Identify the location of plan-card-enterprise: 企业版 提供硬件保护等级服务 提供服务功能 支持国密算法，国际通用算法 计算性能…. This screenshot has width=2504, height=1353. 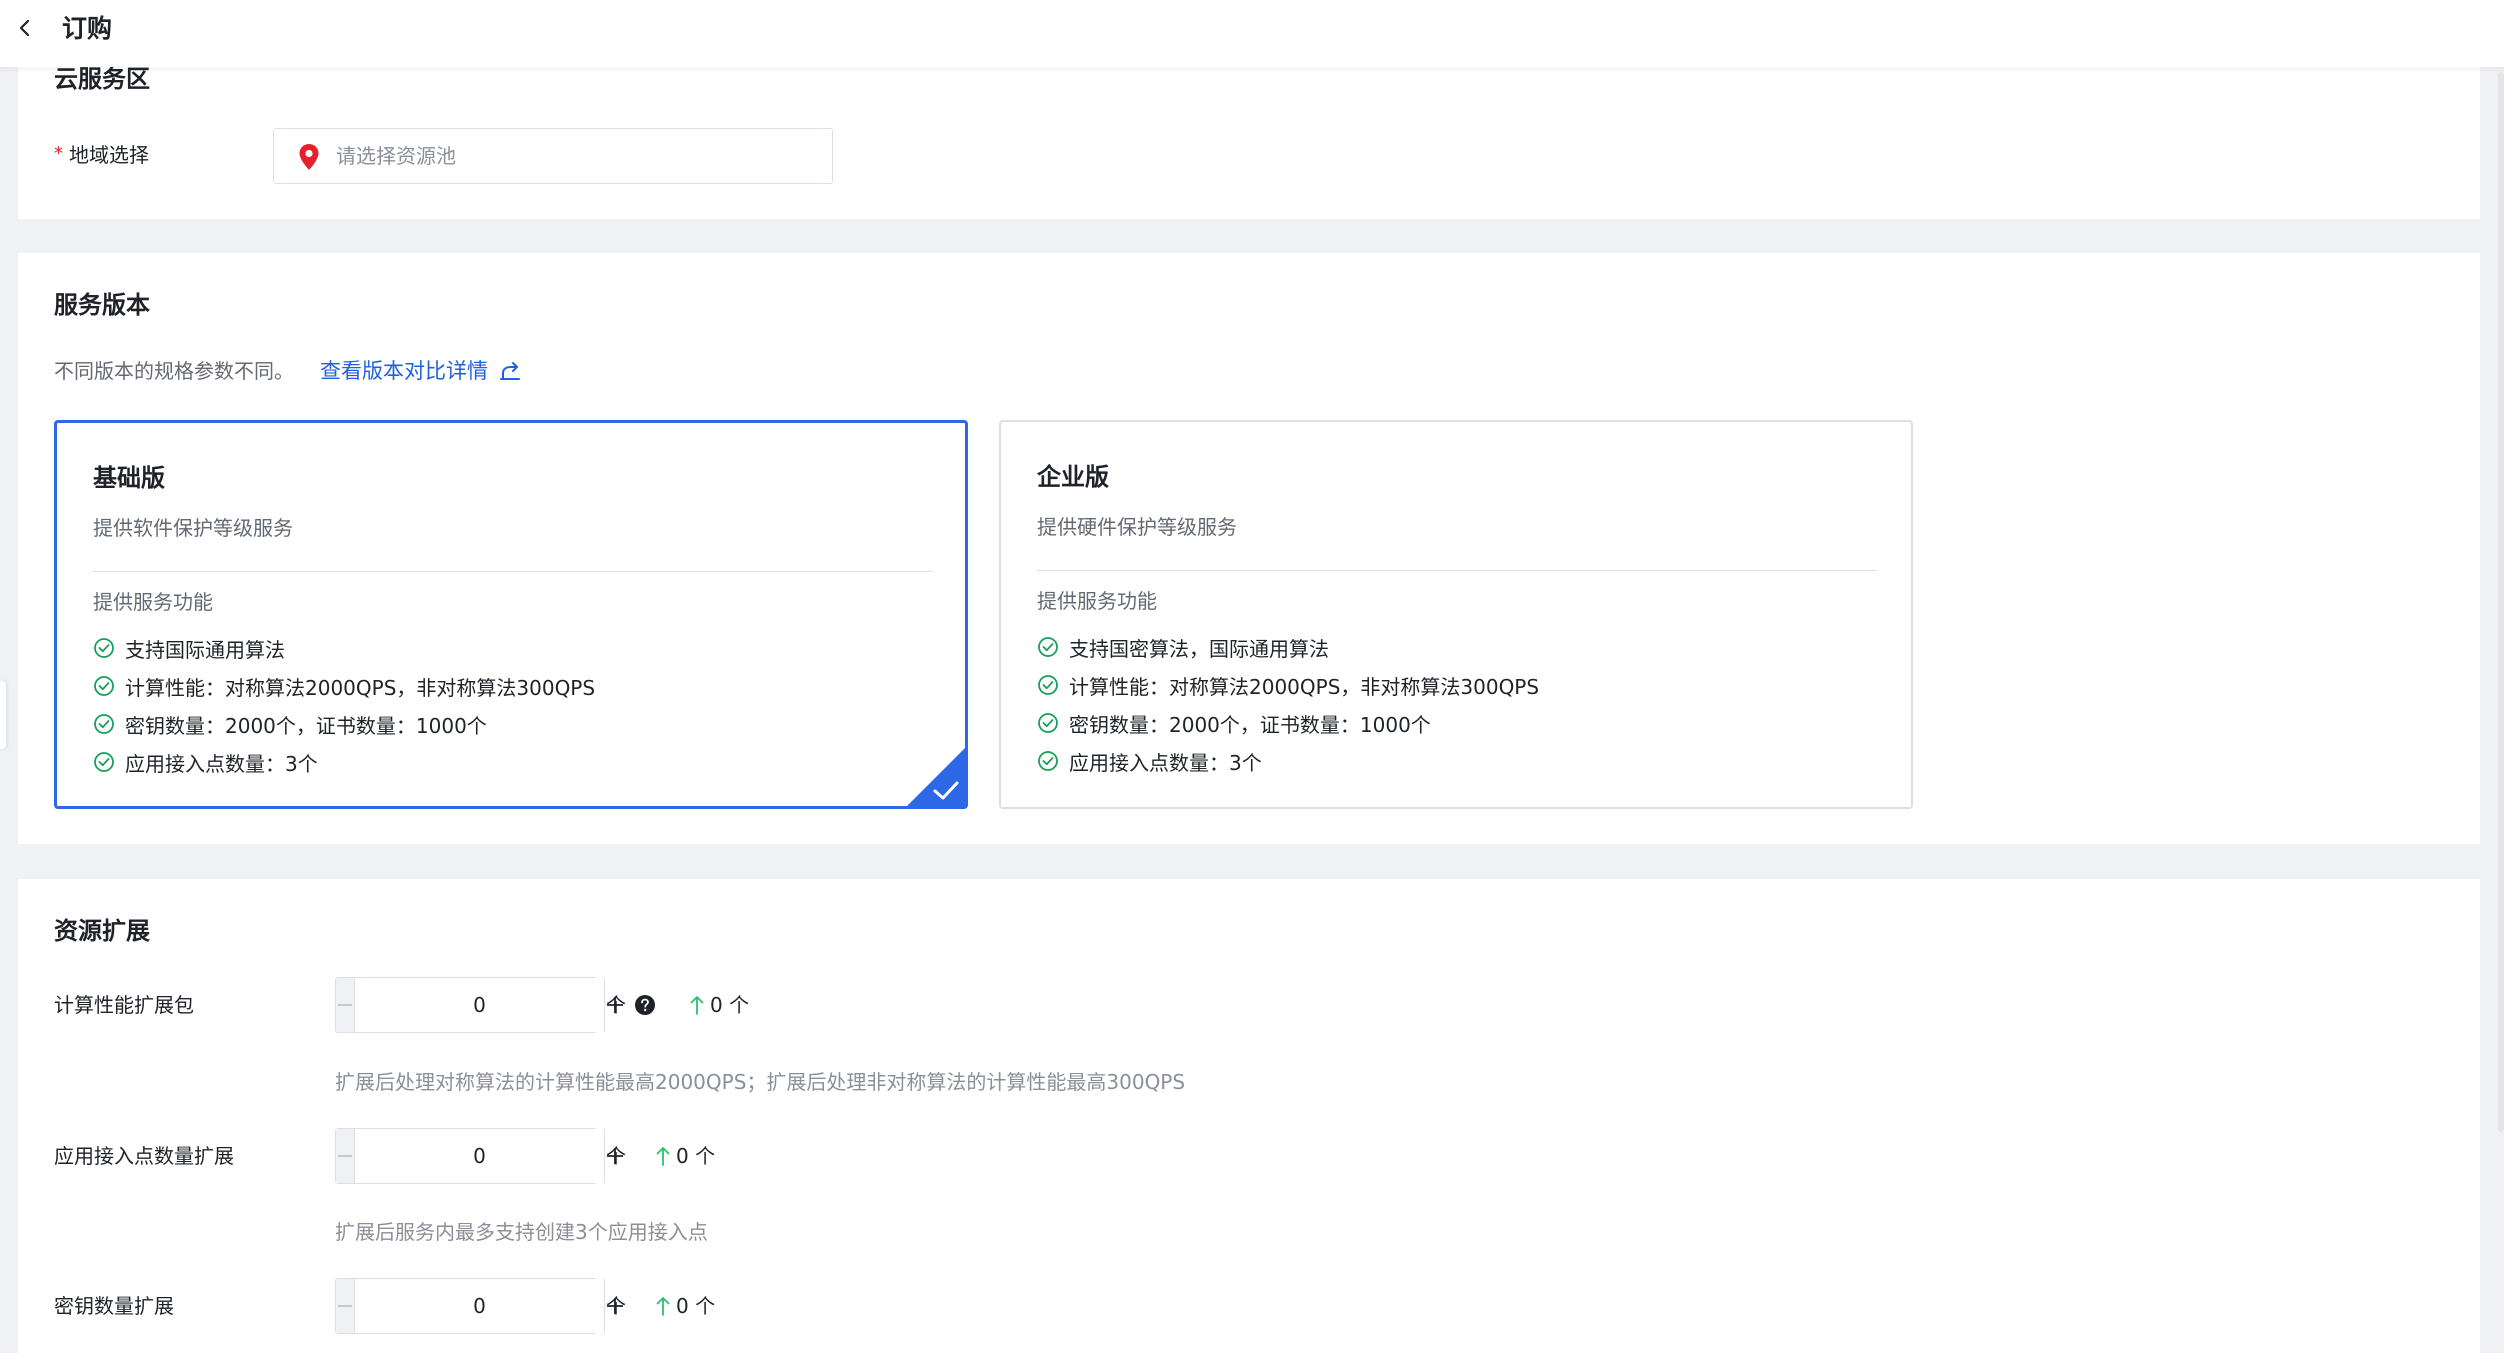
(1456, 614).